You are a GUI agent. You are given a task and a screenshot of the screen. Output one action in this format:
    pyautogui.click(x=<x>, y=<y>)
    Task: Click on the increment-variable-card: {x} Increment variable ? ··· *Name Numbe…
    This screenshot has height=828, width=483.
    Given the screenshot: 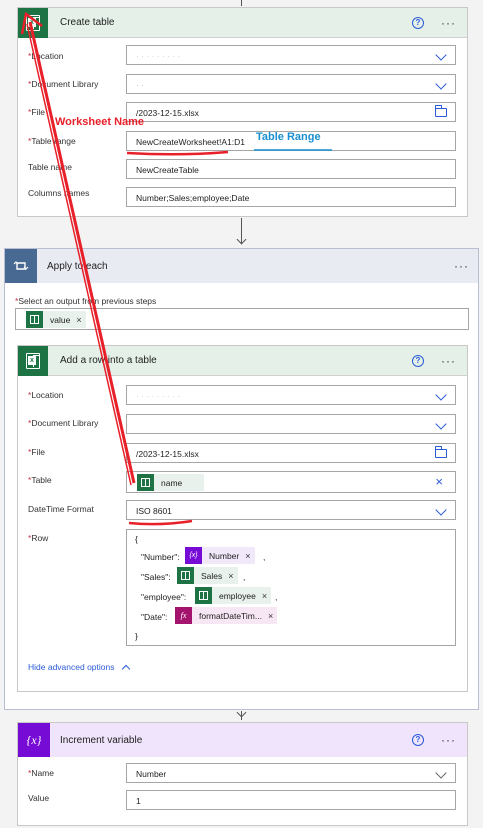 What is the action you would take?
    pyautogui.click(x=242, y=774)
    